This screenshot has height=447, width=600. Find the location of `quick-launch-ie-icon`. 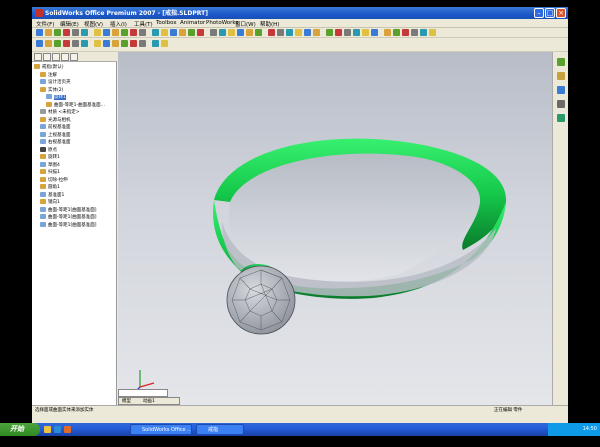

quick-launch-ie-icon is located at coordinates (57, 429).